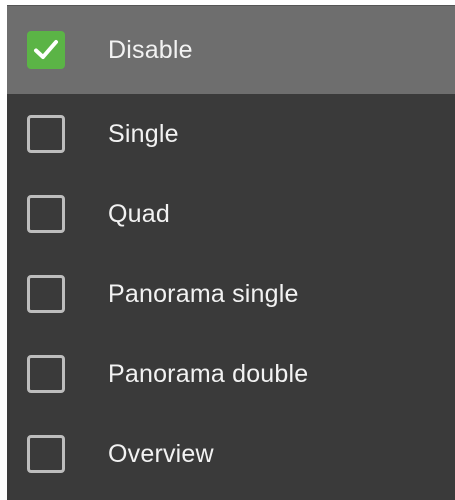 This screenshot has height=500, width=455. What do you see at coordinates (143, 133) in the screenshot?
I see `menu-item-label: Single` at bounding box center [143, 133].